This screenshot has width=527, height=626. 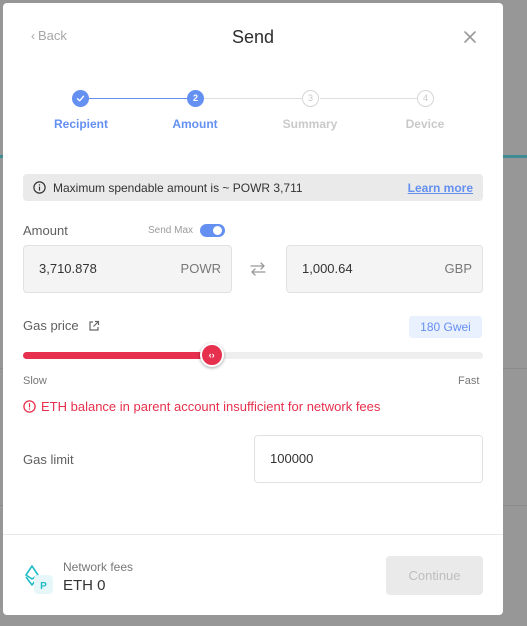 I want to click on step-label-recipient: Recipient, so click(x=80, y=124).